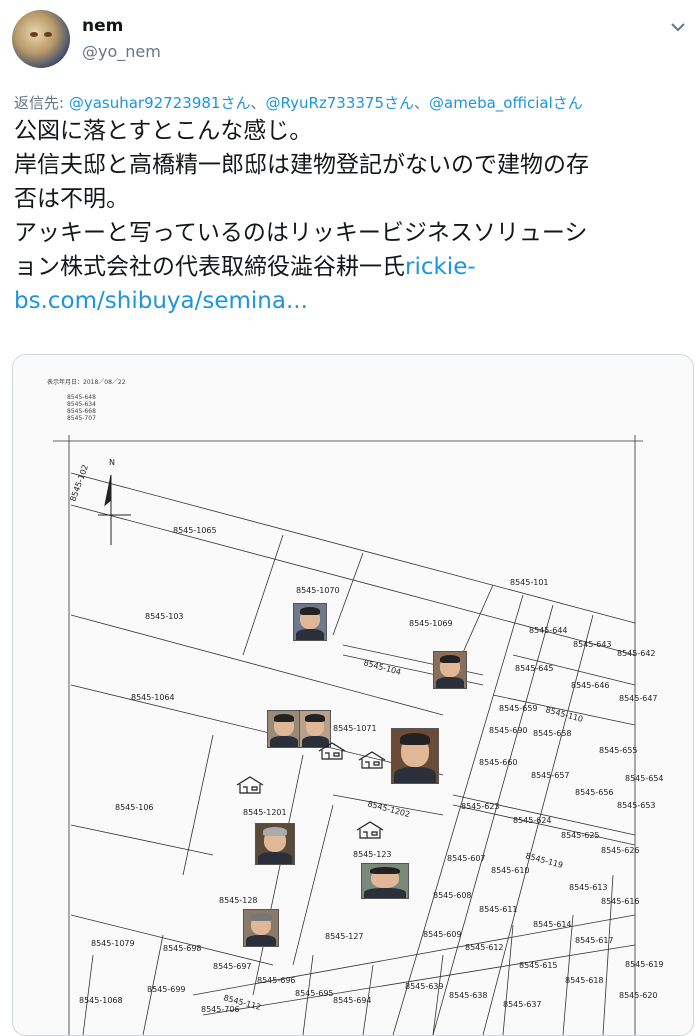  I want to click on parcel-label: 8545-610, so click(510, 870).